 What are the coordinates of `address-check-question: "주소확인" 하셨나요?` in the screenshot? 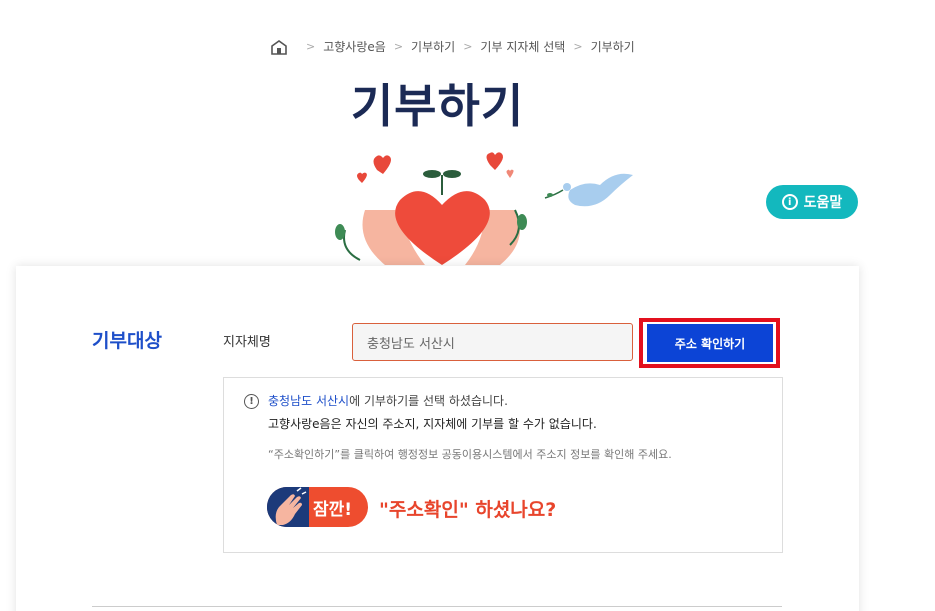 It's located at (468, 510).